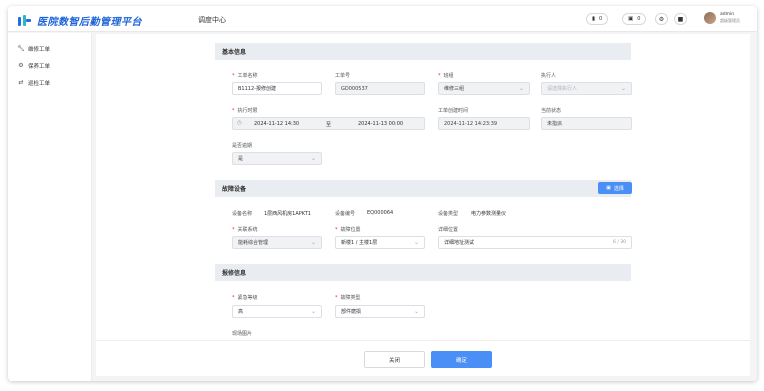 The image size is (764, 391). I want to click on message-counter-button: ▣ 0, so click(634, 19).